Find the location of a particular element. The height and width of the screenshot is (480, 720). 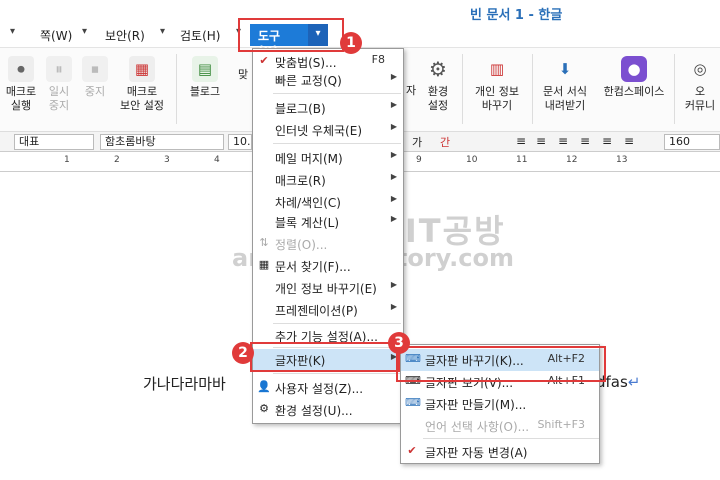

document-text: 가나다라마바 is located at coordinates (184, 383).